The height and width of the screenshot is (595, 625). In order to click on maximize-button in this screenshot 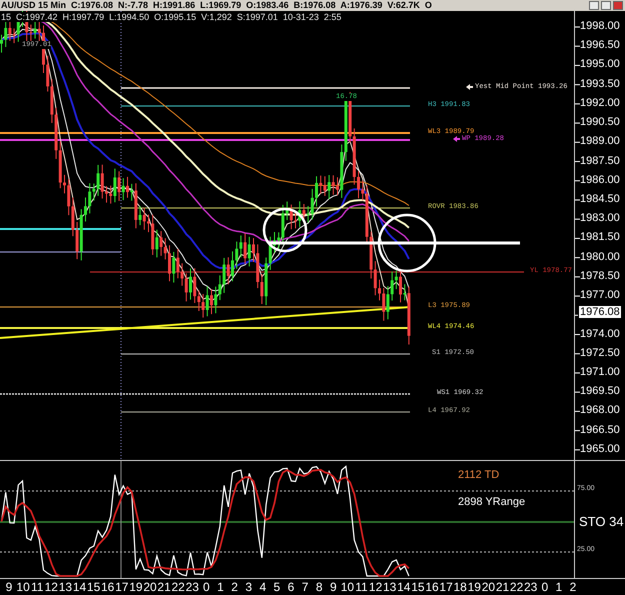, I will do `click(606, 5)`.